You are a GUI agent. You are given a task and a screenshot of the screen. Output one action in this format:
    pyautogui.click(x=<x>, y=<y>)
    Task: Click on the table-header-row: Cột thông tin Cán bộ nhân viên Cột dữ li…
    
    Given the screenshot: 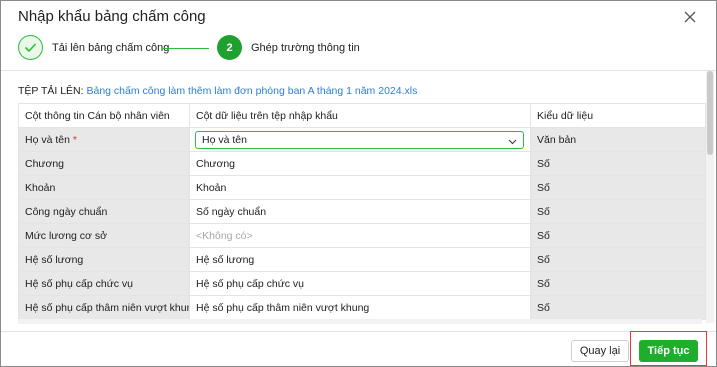 What is the action you would take?
    pyautogui.click(x=362, y=115)
    